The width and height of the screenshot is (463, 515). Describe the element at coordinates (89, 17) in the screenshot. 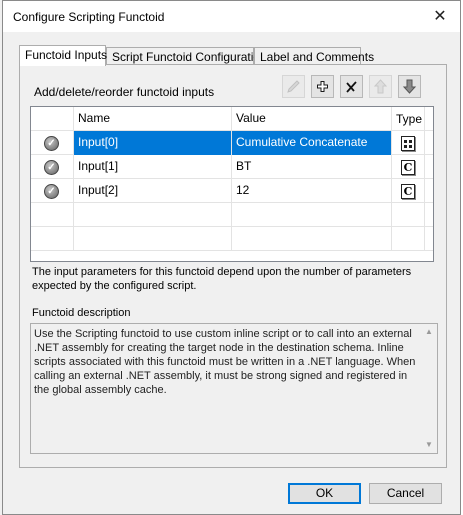

I see `window-title: Configure Scripting Functoid` at that location.